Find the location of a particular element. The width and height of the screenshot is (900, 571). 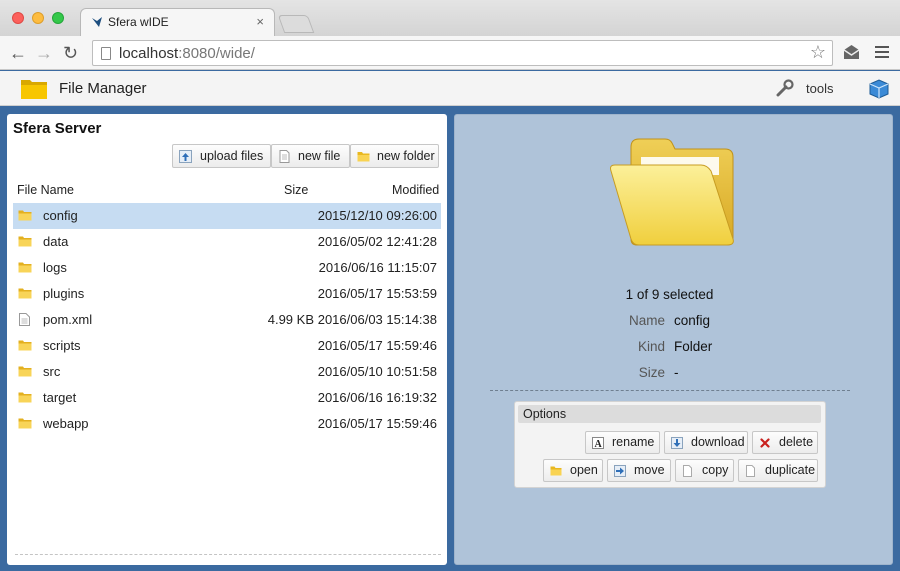

open-button: open is located at coordinates (573, 470).